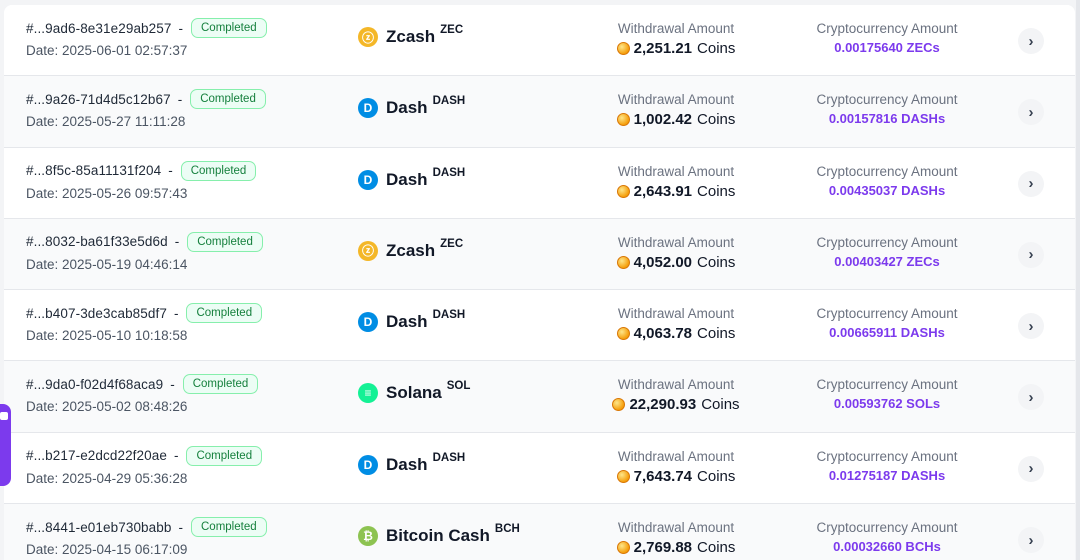  I want to click on transaction-date: Date: 2025-04-29 05:36:28, so click(186, 478).